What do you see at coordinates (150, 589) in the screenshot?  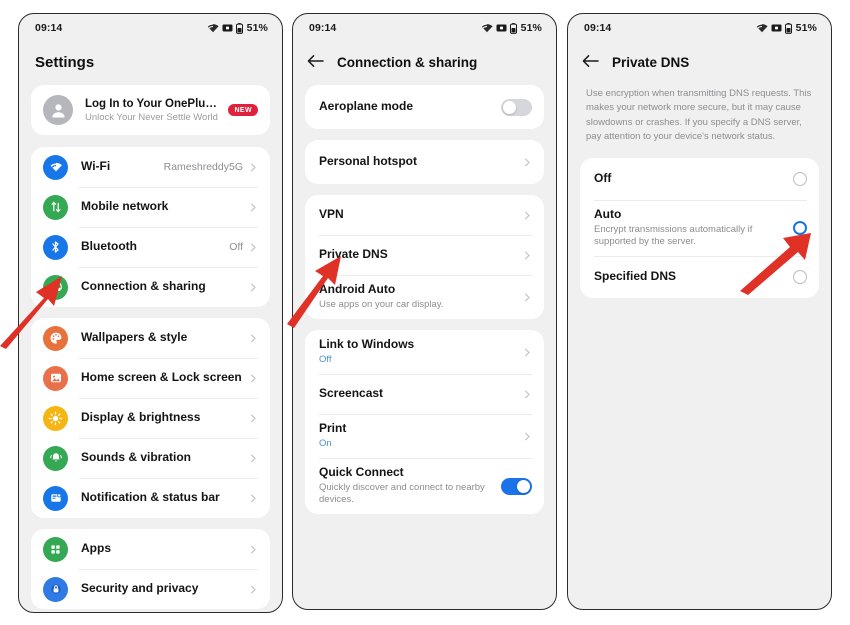 I see `sidebar-item-security-privacy: Security and privacy` at bounding box center [150, 589].